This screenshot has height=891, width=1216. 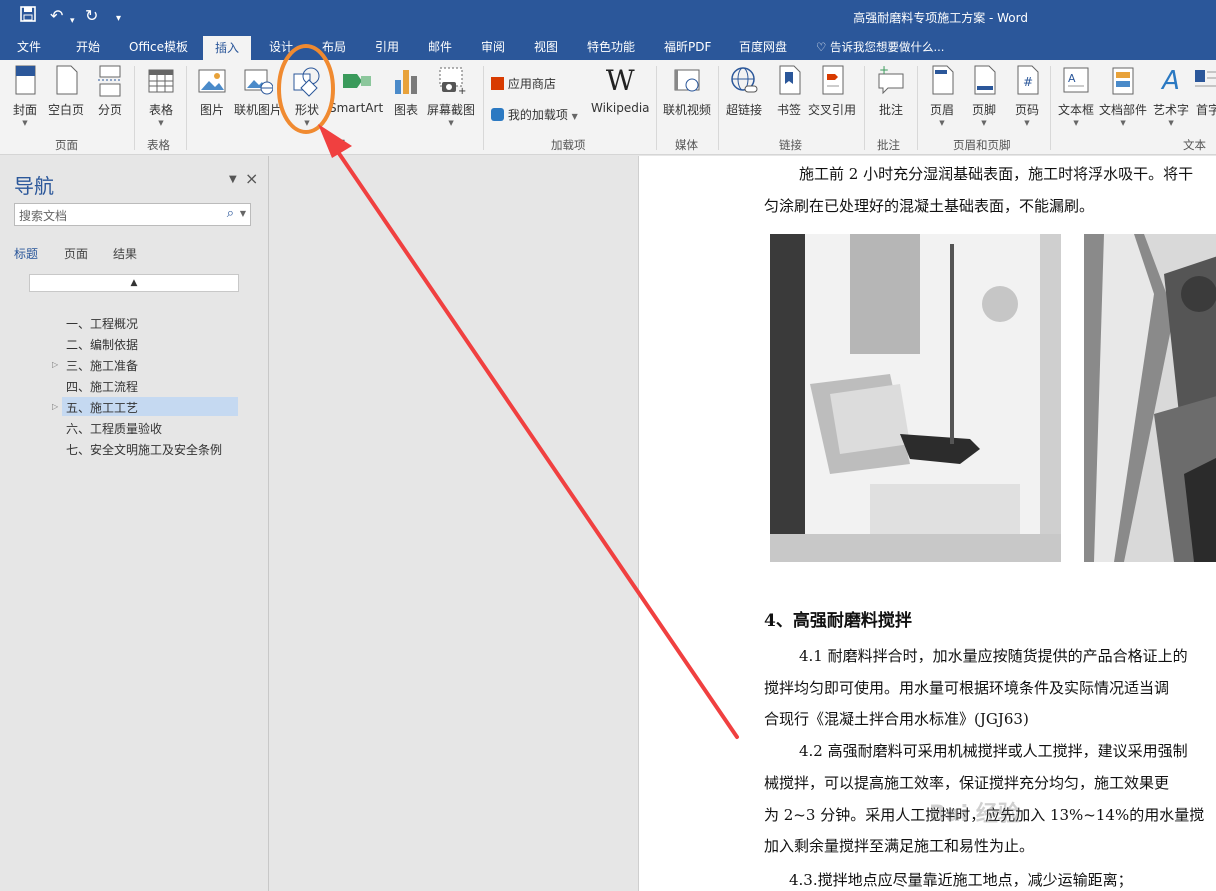 What do you see at coordinates (891, 80) in the screenshot?
I see `comment-icon: +` at bounding box center [891, 80].